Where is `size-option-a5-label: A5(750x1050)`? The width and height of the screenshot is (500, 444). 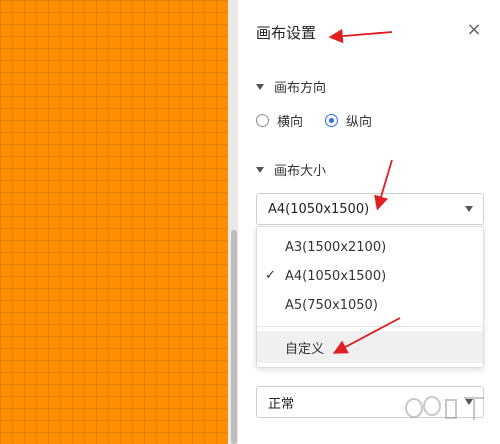
size-option-a5-label: A5(750x1050) is located at coordinates (331, 305).